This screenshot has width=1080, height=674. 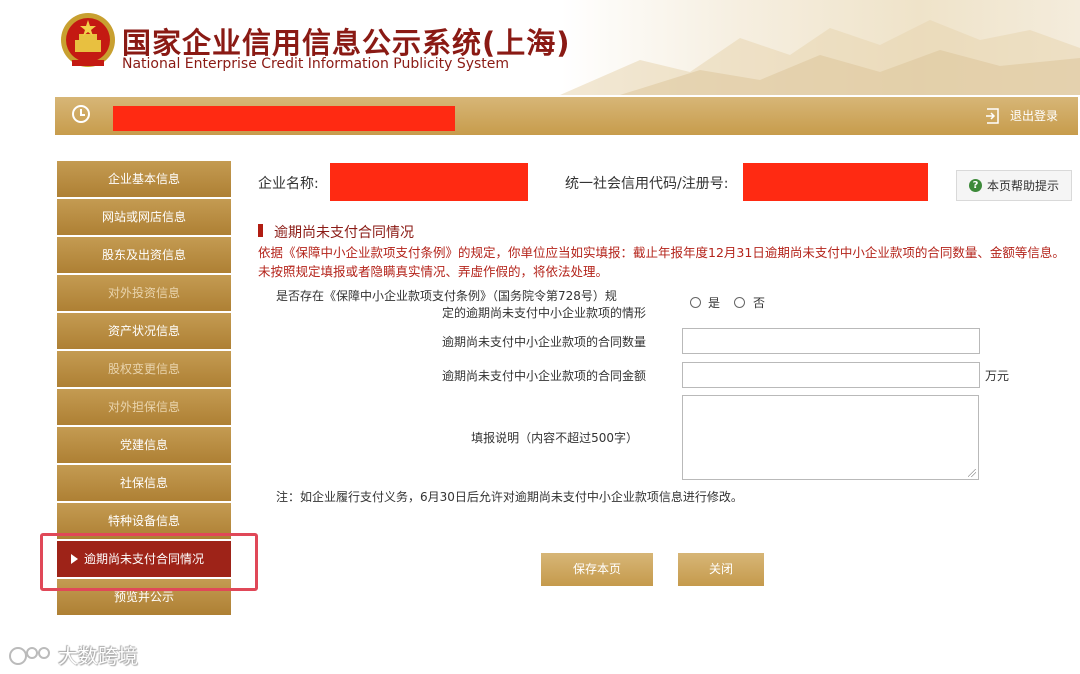 I want to click on save-button: 保存本页, so click(x=597, y=569).